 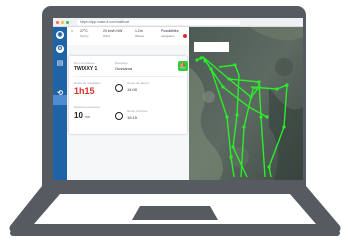 What do you see at coordinates (132, 89) in the screenshot?
I see `start-value: 14:00` at bounding box center [132, 89].